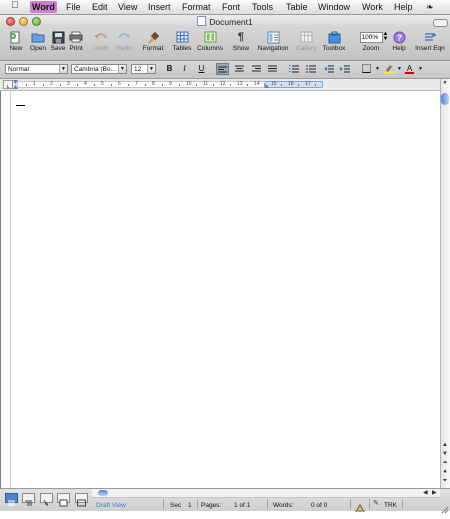  I want to click on font-select: Cambria (Bo... ▼, so click(99, 69).